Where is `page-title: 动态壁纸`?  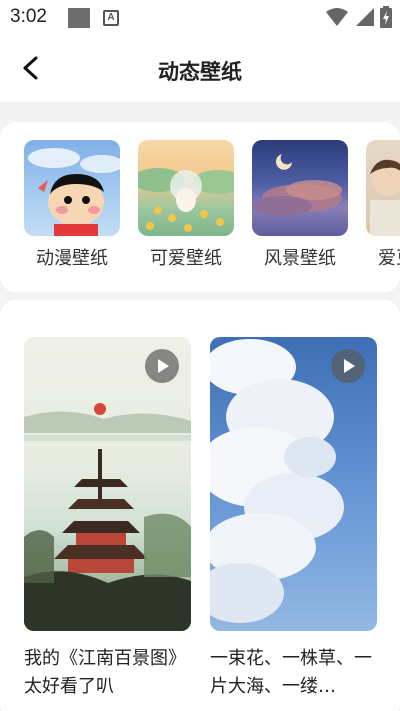
page-title: 动态壁纸 is located at coordinates (200, 72).